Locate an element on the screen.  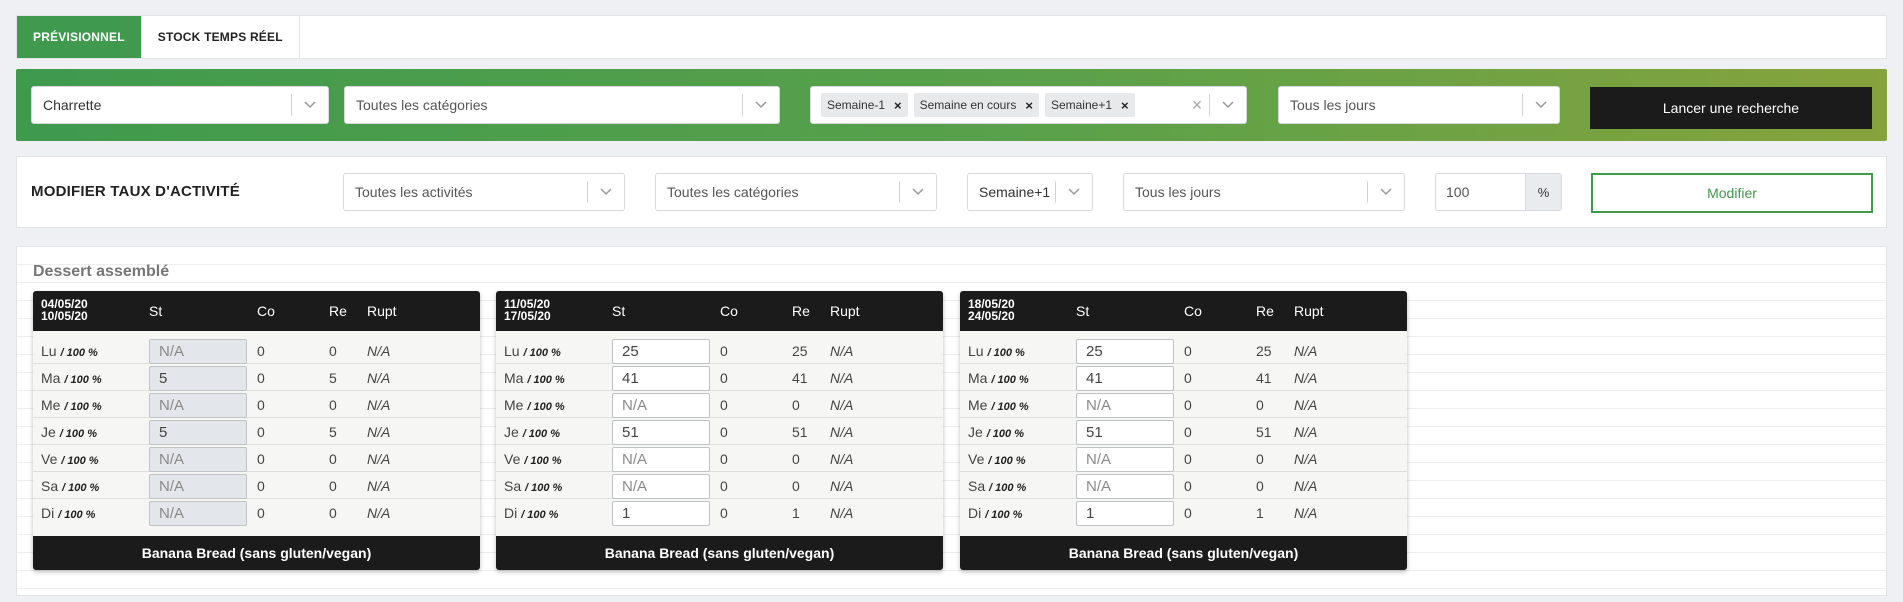
day-label: Di / 100 % is located at coordinates (531, 513).